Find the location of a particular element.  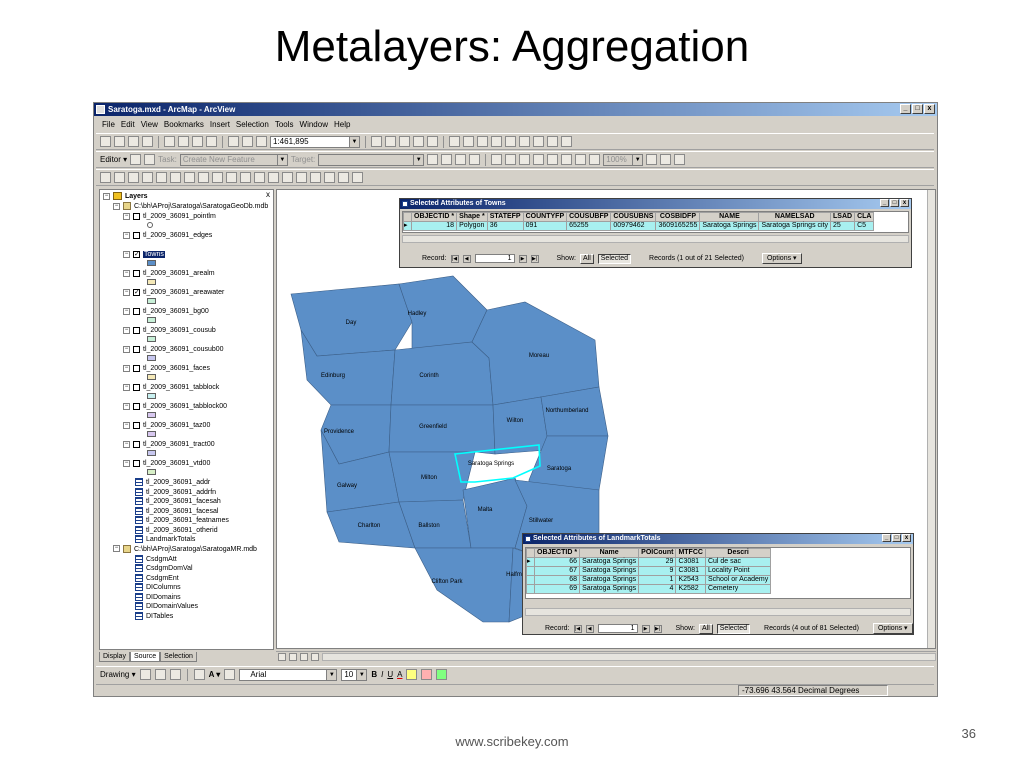

menu-tools: Tools is located at coordinates (284, 125).